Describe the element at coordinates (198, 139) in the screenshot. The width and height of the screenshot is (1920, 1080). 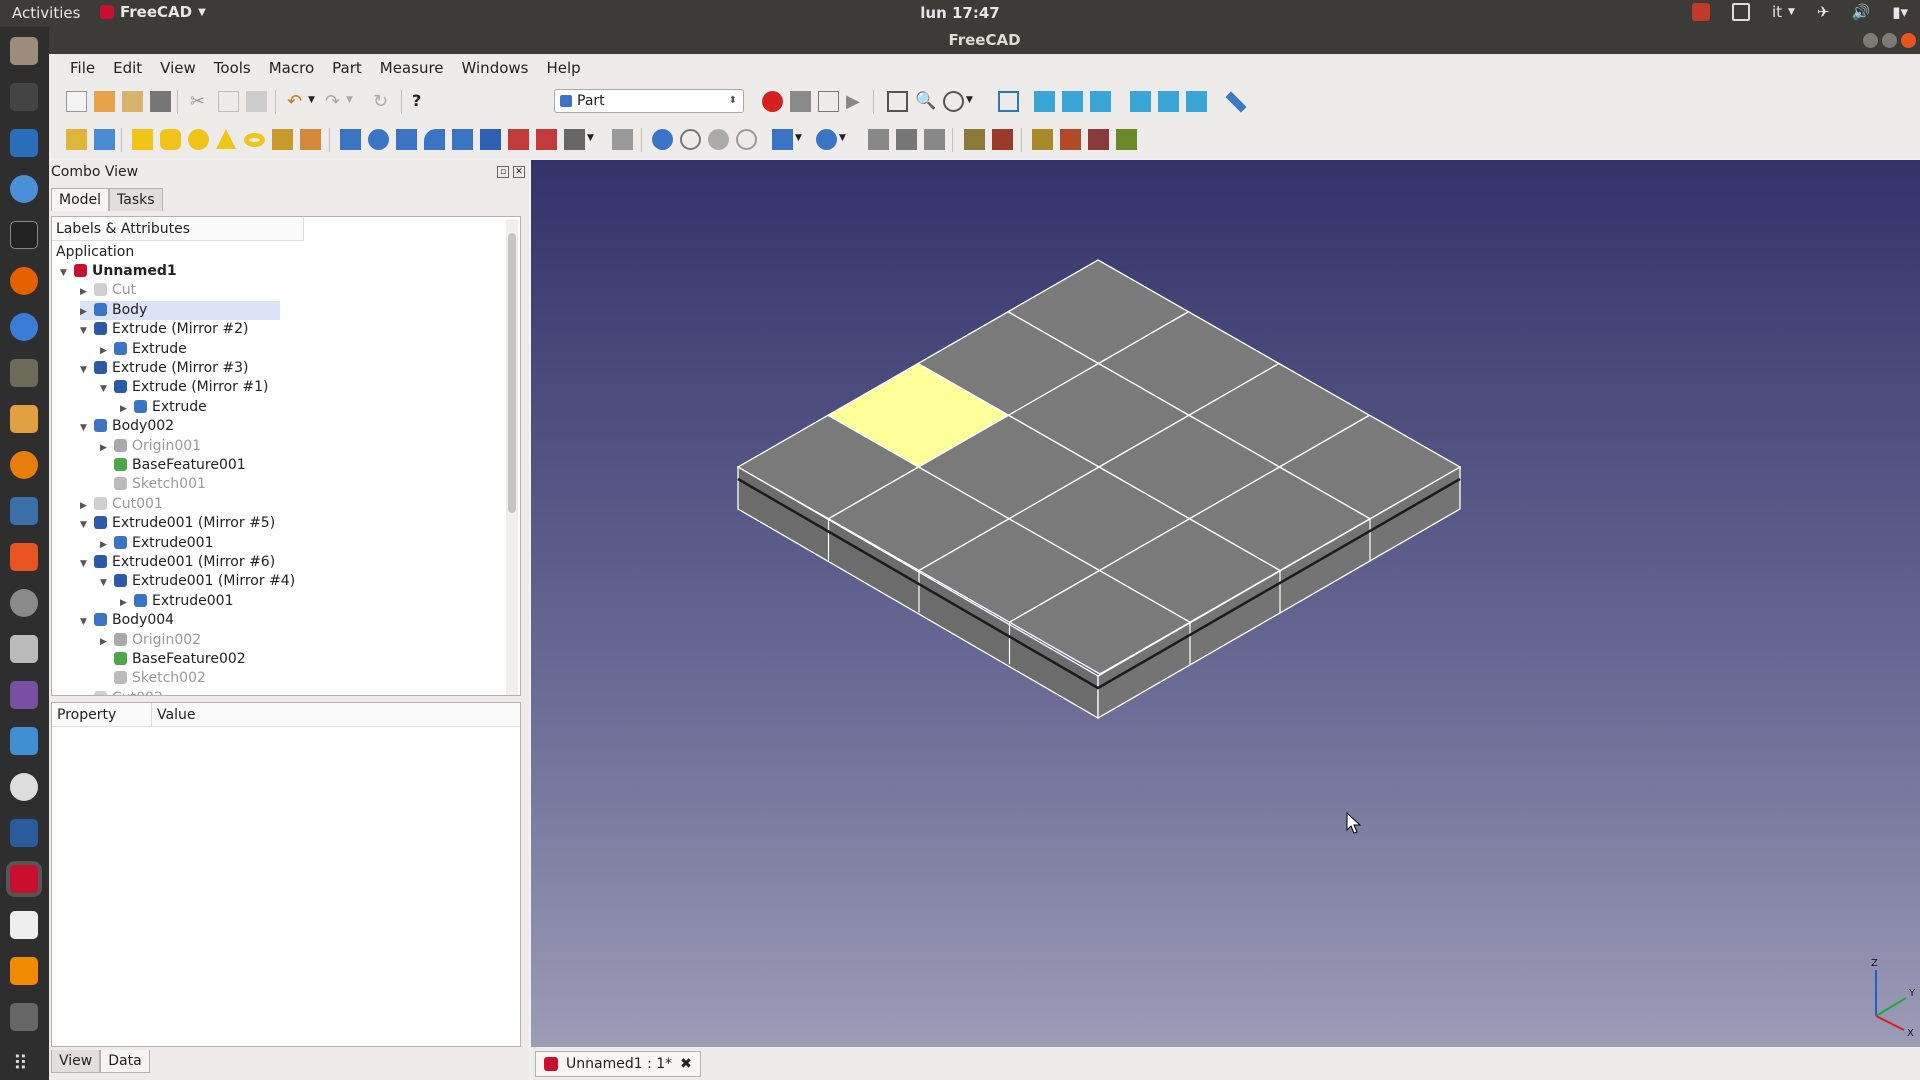
I see `sphere-icon` at that location.